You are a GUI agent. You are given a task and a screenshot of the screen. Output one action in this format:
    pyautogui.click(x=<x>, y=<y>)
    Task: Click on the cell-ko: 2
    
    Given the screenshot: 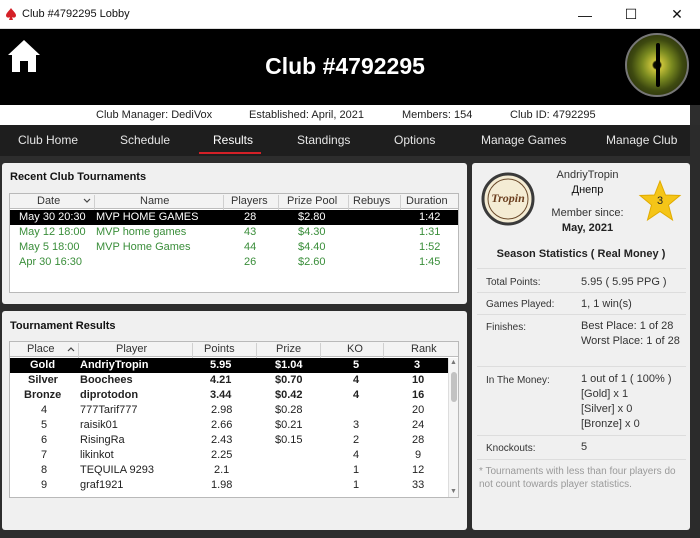 What is the action you would take?
    pyautogui.click(x=356, y=440)
    